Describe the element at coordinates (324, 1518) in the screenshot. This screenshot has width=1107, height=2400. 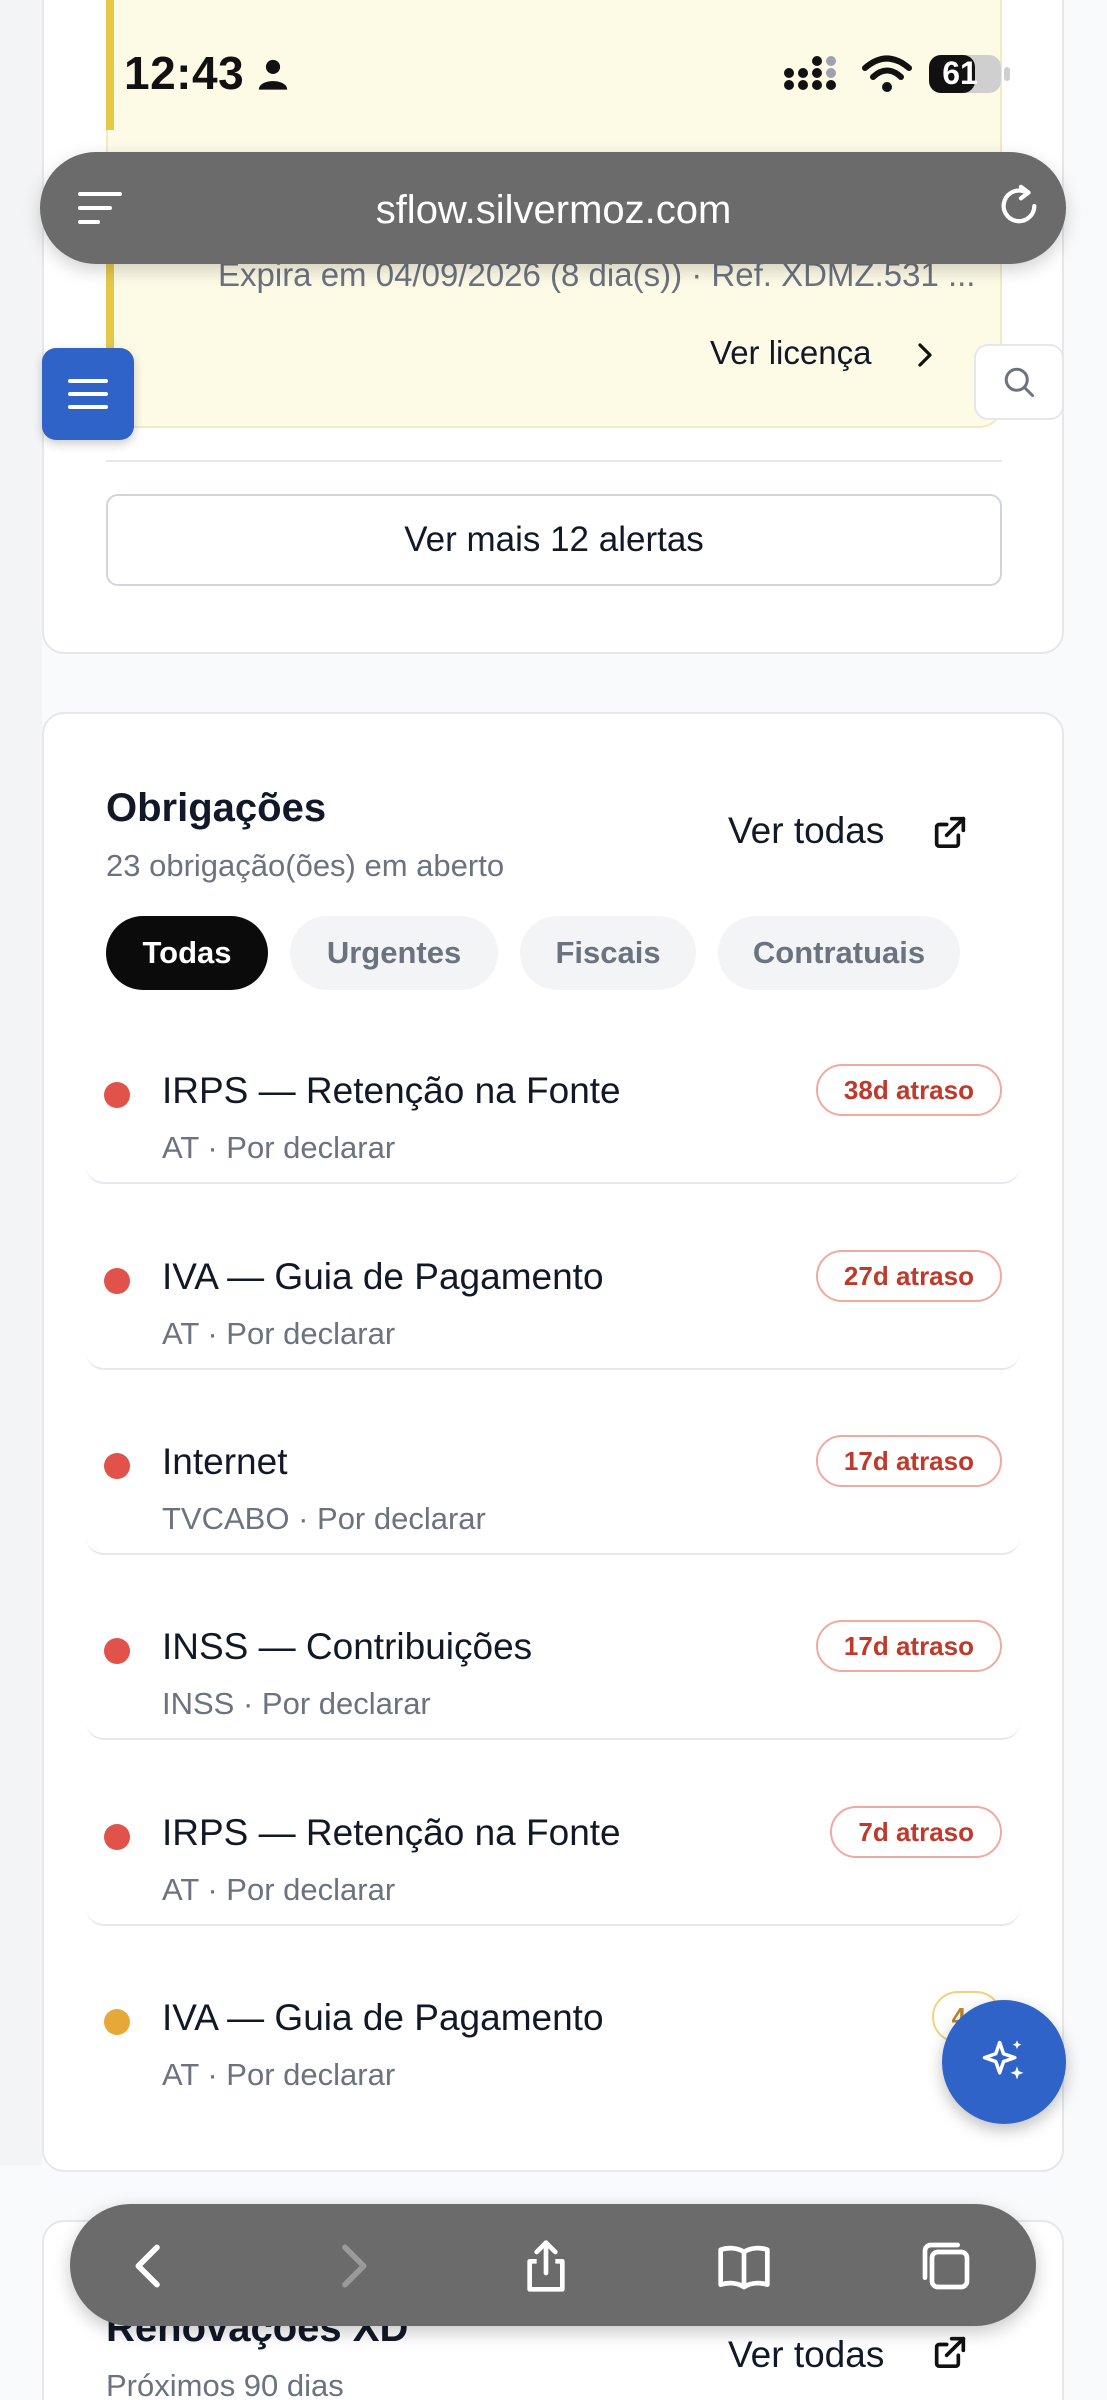
I see `obrigacao-meta: TVCABO · Por declarar` at that location.